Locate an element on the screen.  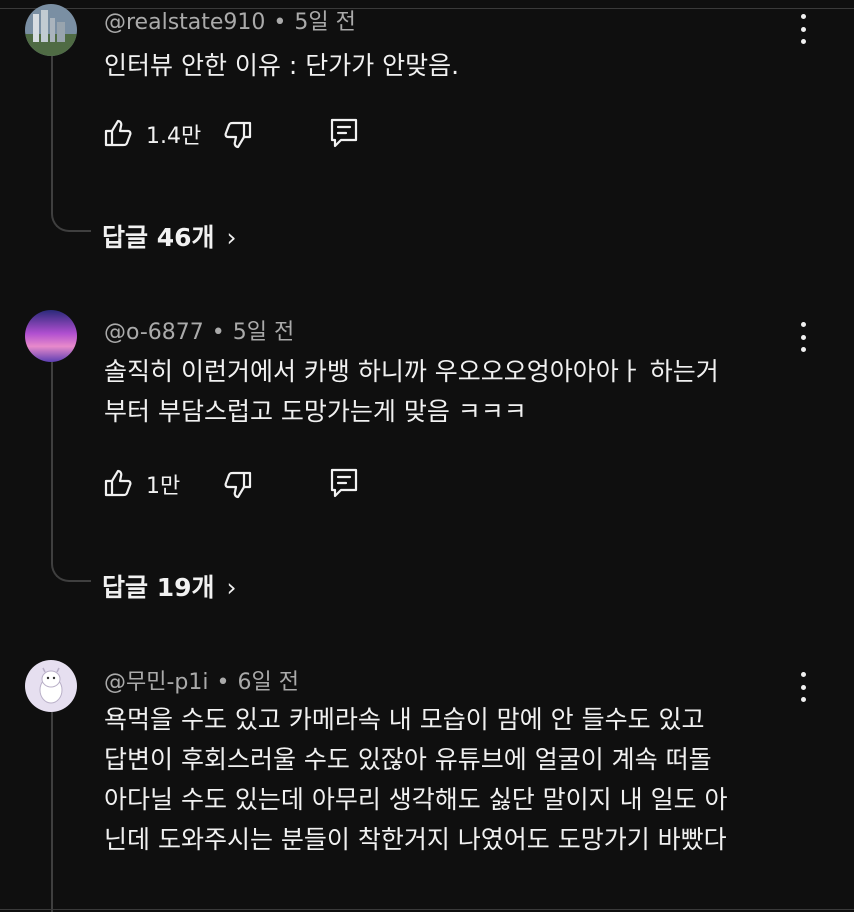
comment-line: 아다닐 수도 있는데 아무리 생각해도 싫단 말이지 내 일도 아 is located at coordinates (416, 799).